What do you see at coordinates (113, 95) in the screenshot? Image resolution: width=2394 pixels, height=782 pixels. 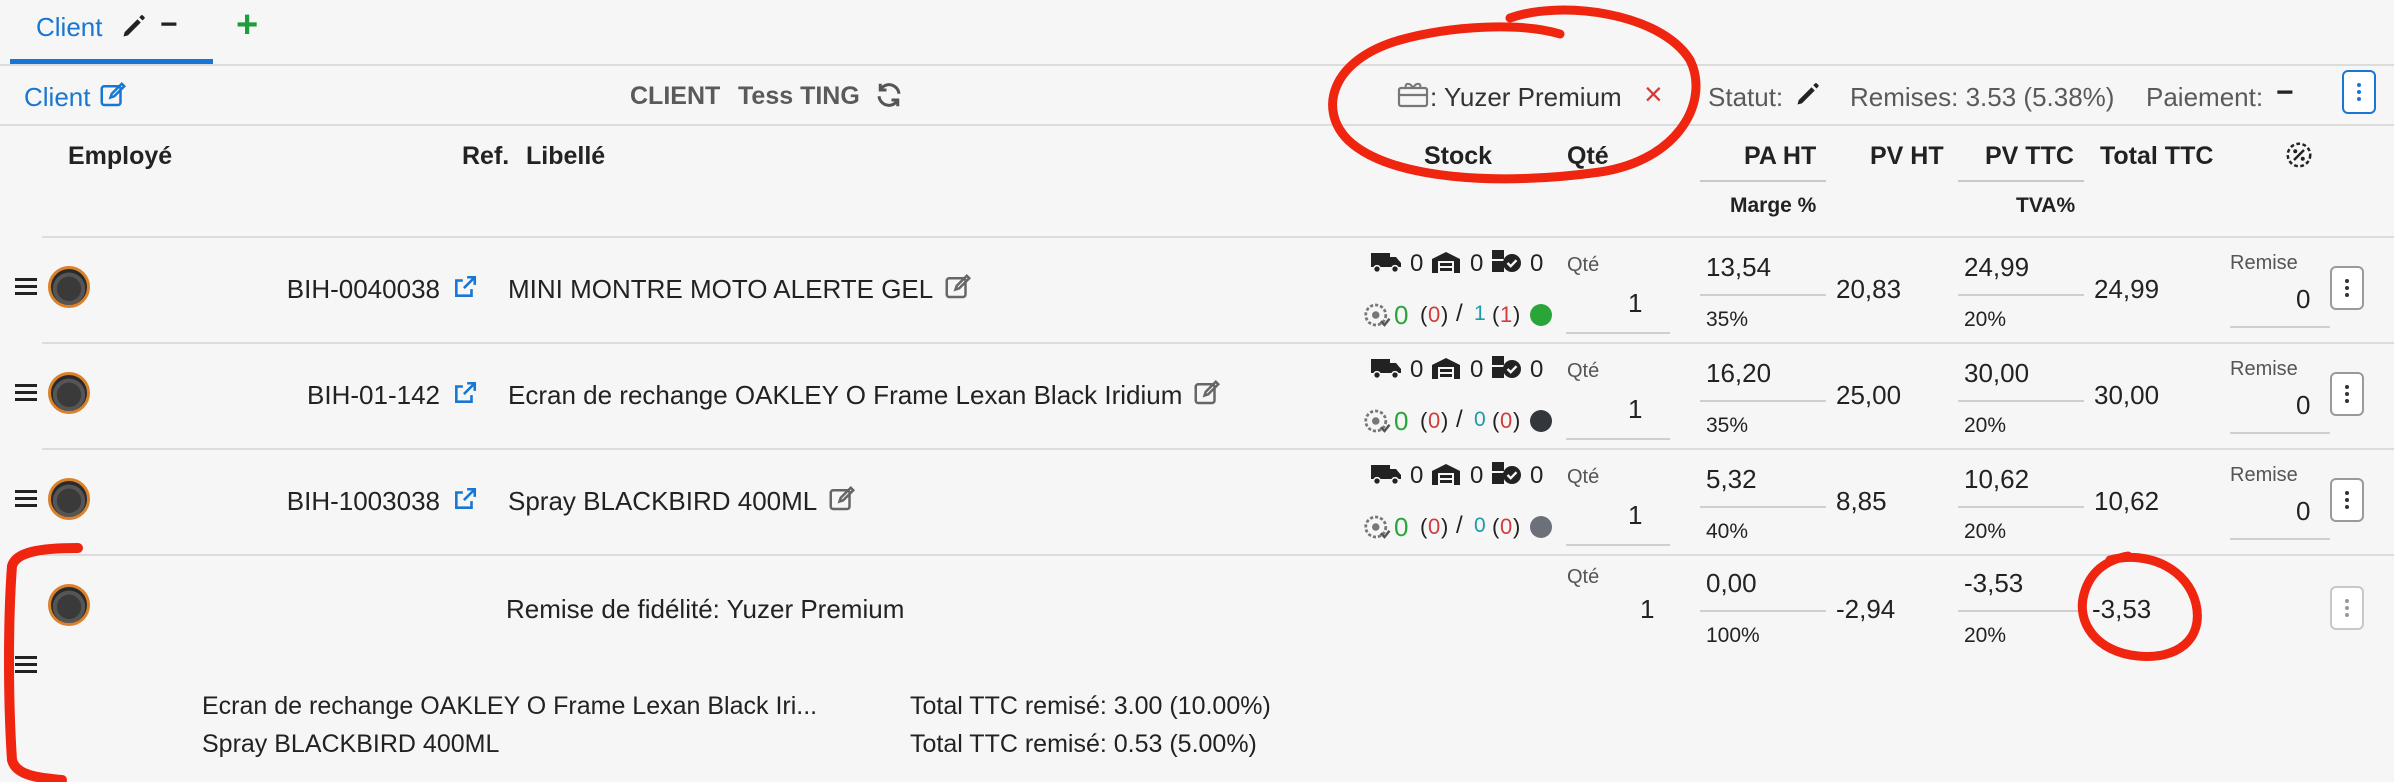 I see `edit-client-icon` at bounding box center [113, 95].